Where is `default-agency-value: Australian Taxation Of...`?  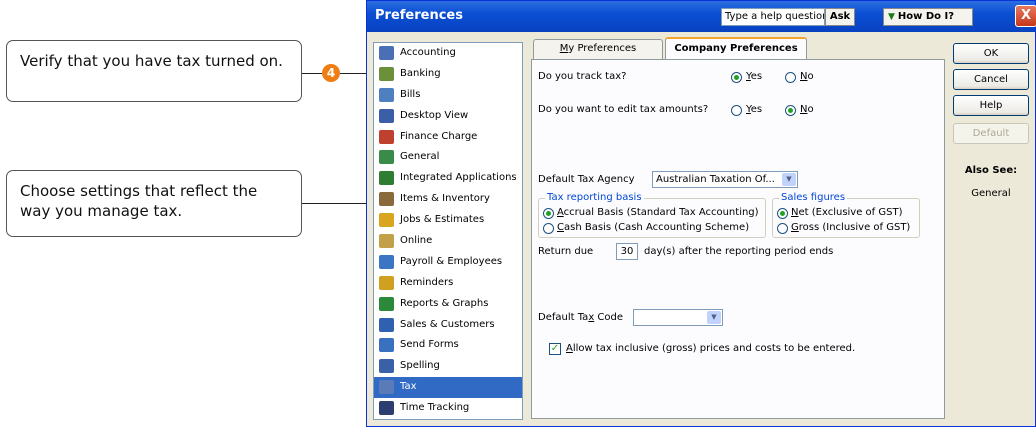 default-agency-value: Australian Taxation Of... is located at coordinates (715, 179).